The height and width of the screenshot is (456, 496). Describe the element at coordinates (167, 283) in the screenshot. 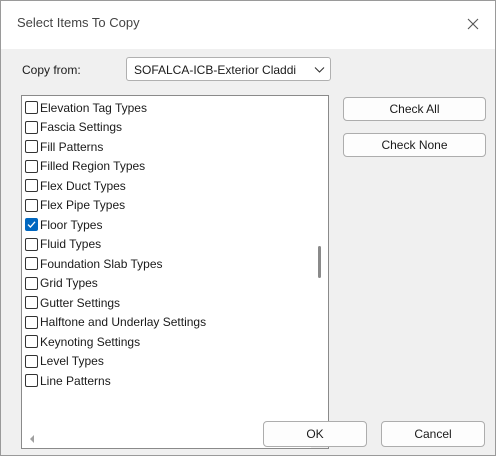

I see `list-item: Grid Types` at that location.